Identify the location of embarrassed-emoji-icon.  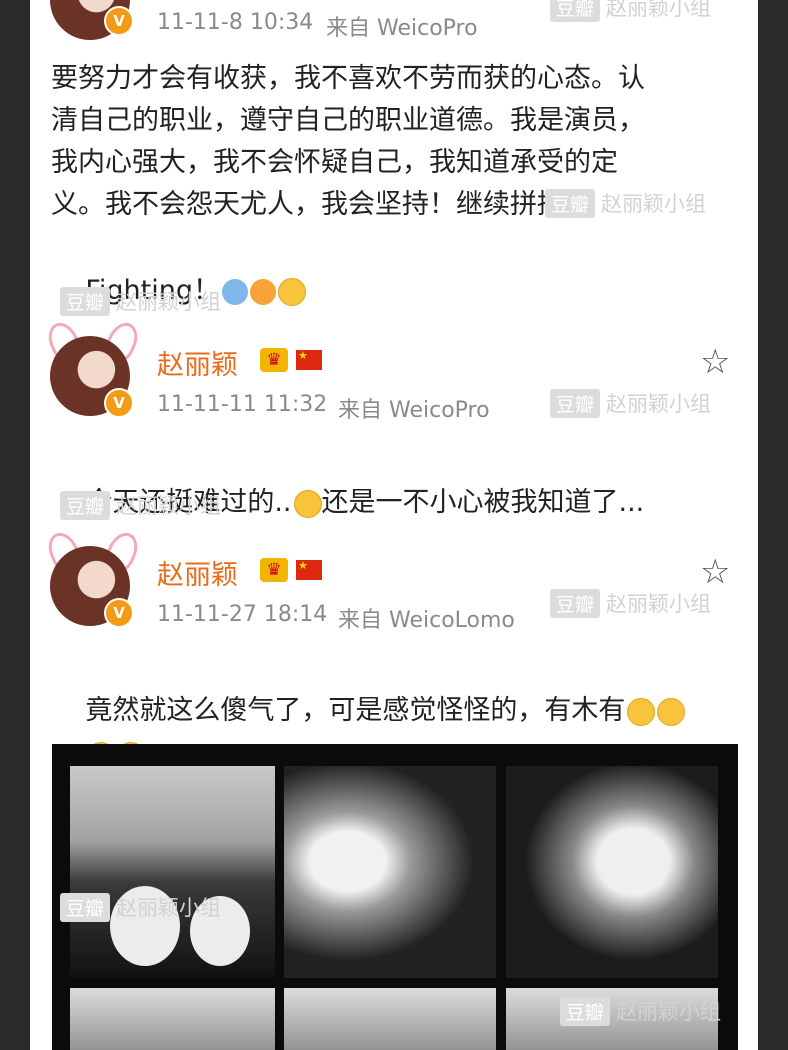
(307, 503).